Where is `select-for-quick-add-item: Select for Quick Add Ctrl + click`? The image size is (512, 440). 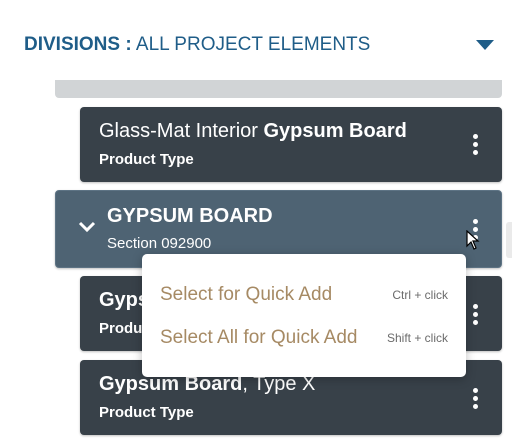
select-for-quick-add-item: Select for Quick Add Ctrl + click is located at coordinates (304, 294).